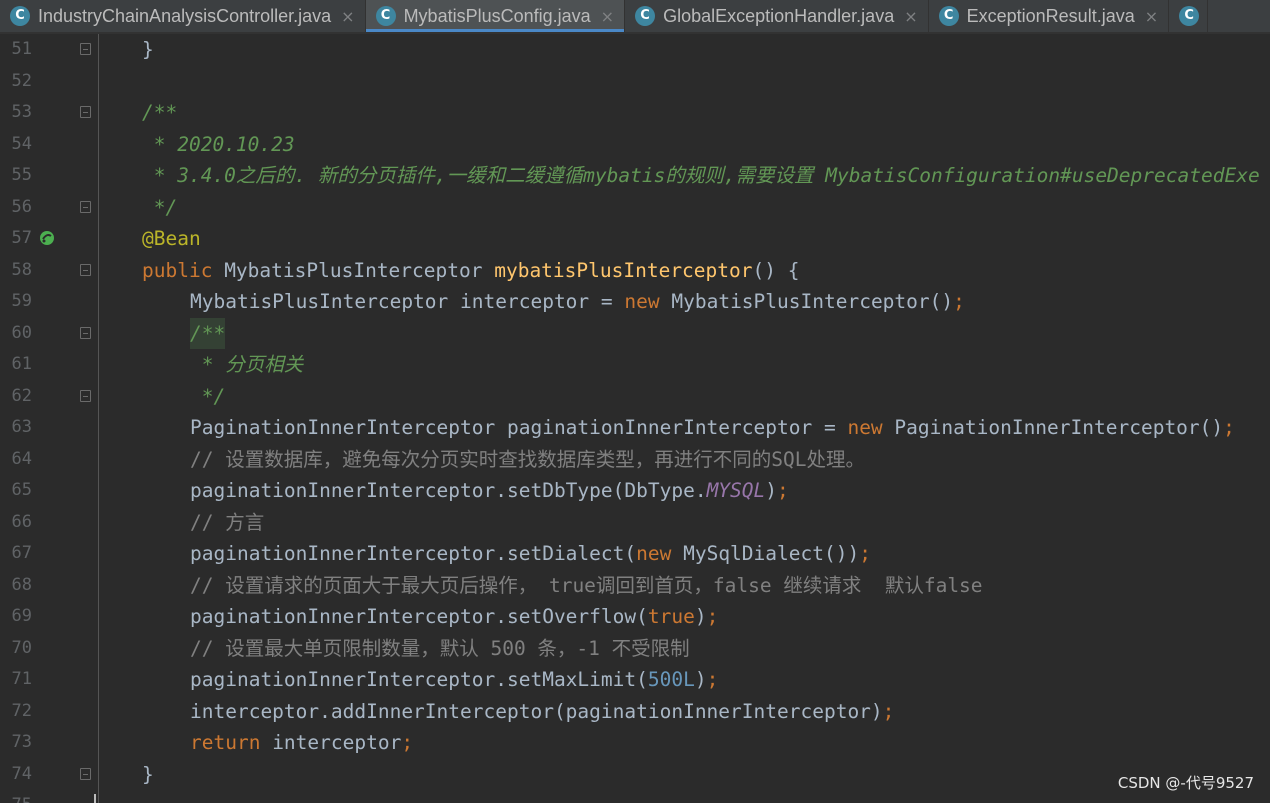 This screenshot has width=1270, height=803. Describe the element at coordinates (765, 553) in the screenshot. I see `code-segment: MySqlDialect())` at that location.